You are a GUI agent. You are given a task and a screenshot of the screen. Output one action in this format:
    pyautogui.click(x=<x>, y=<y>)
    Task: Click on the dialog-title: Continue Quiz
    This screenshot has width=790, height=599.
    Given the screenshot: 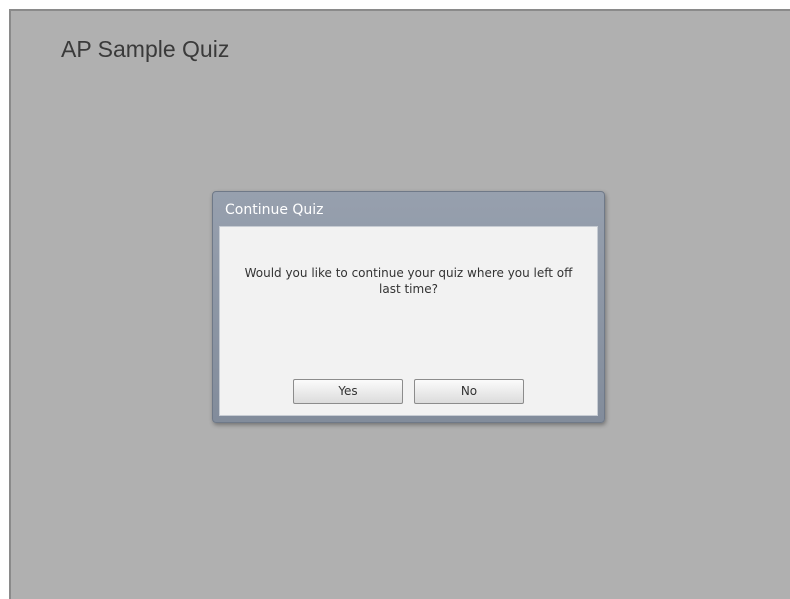 What is the action you would take?
    pyautogui.click(x=274, y=210)
    